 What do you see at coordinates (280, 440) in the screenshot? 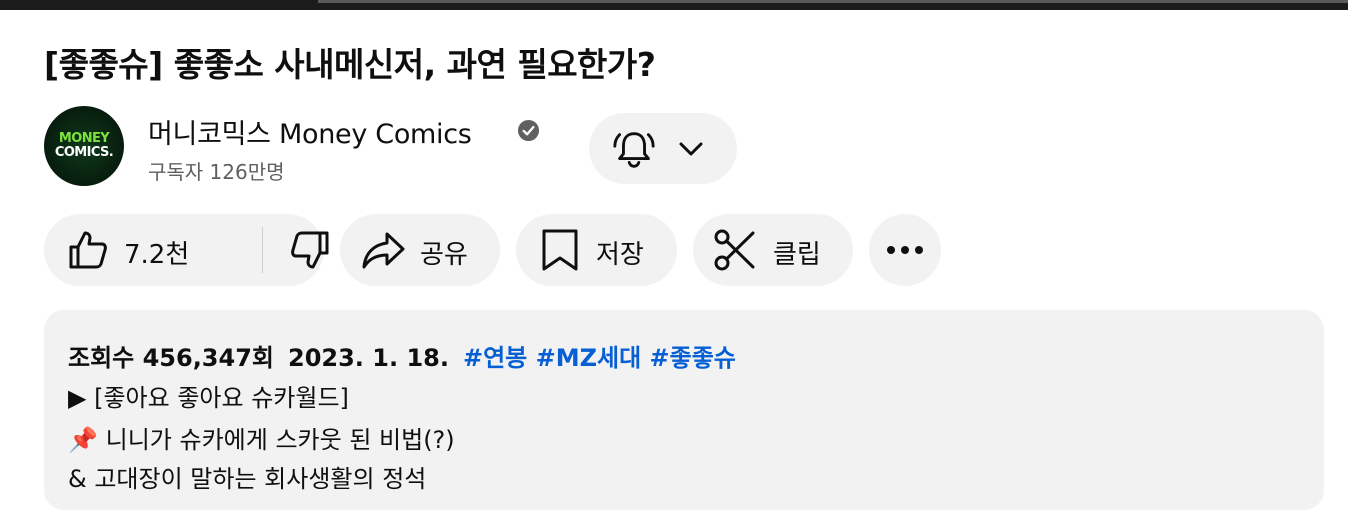
I see `description-text: 니니가 슈카에게 스카웃 된 비법(?)` at bounding box center [280, 440].